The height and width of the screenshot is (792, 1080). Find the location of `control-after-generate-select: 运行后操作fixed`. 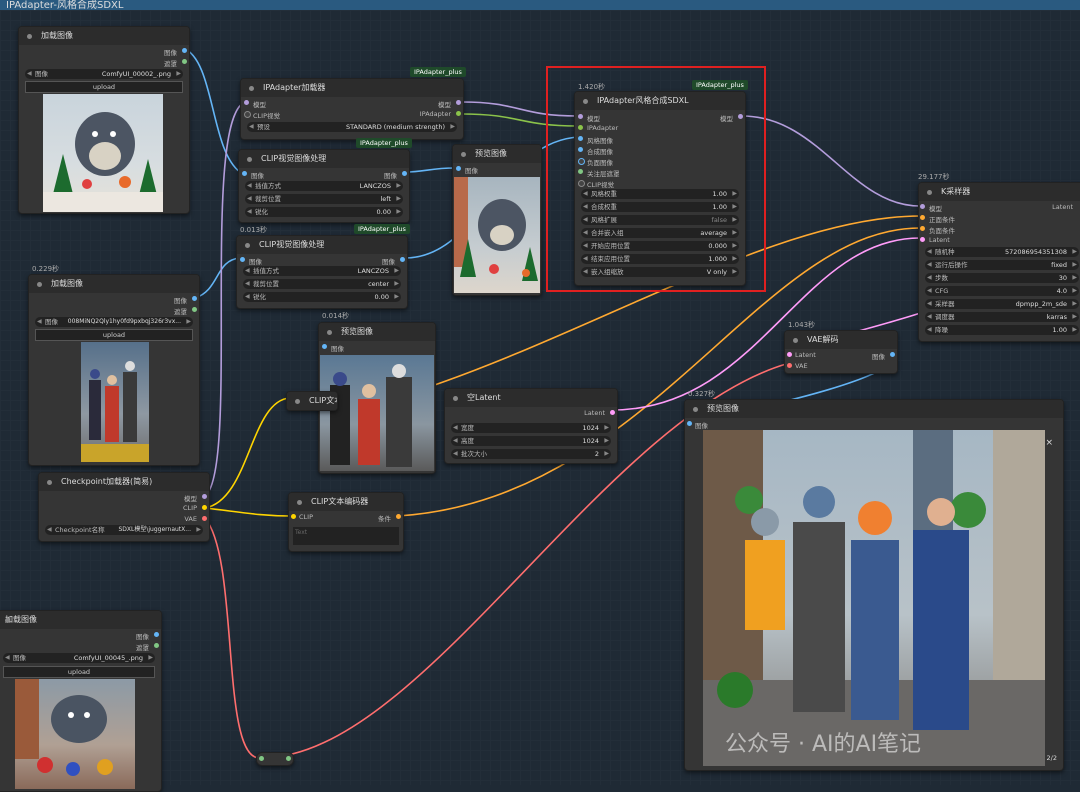

control-after-generate-select: 运行后操作fixed is located at coordinates (1002, 265).